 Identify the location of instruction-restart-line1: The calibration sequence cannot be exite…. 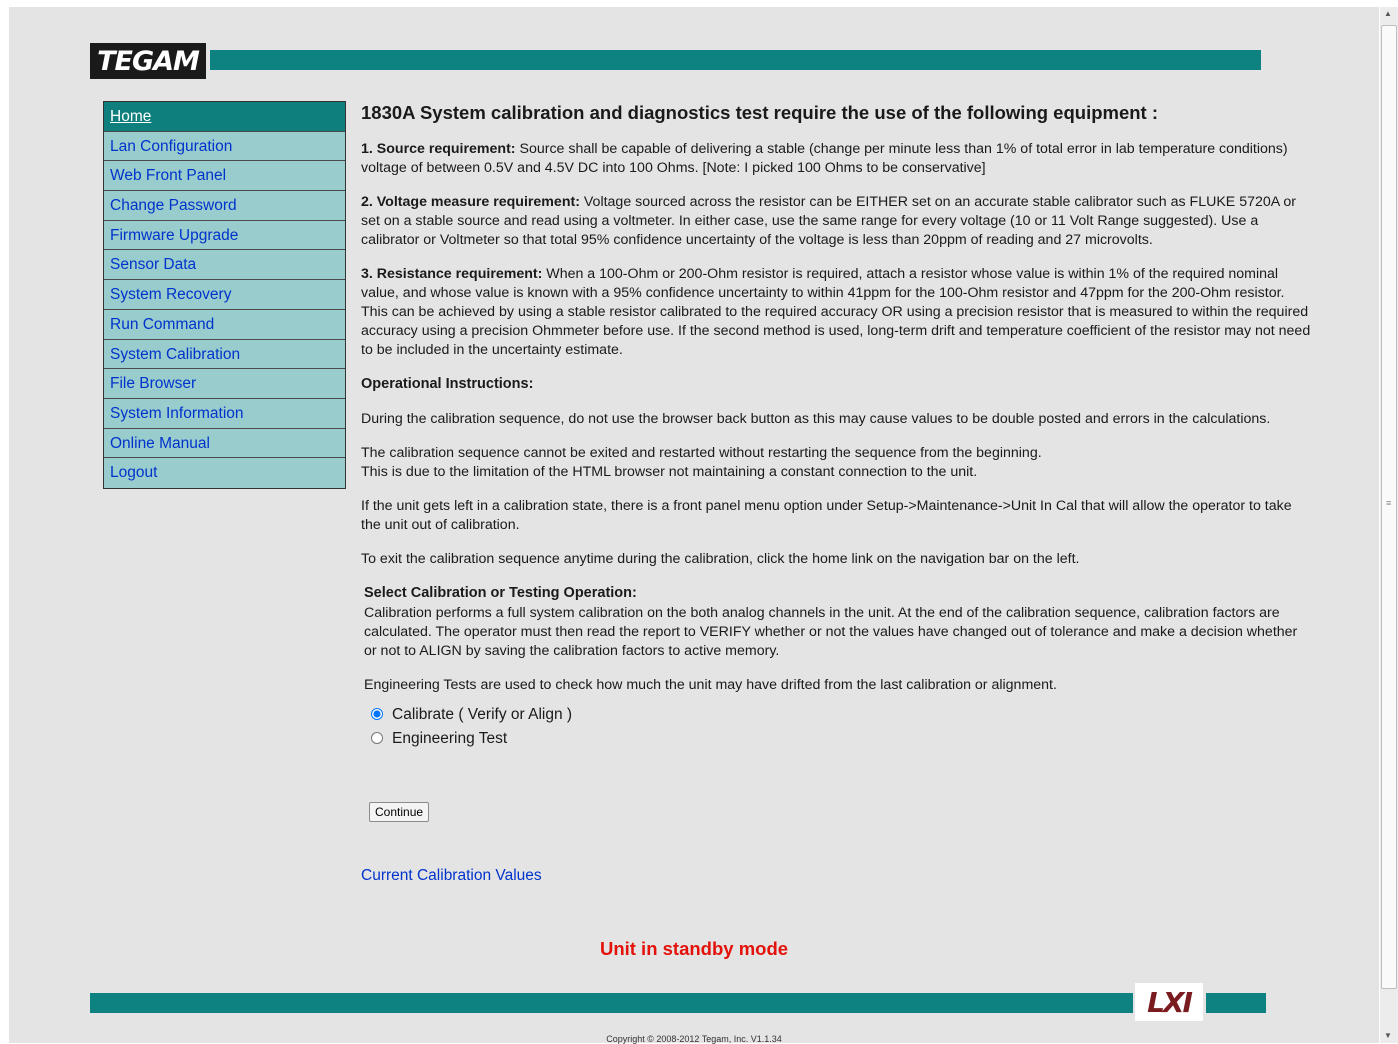
(701, 453).